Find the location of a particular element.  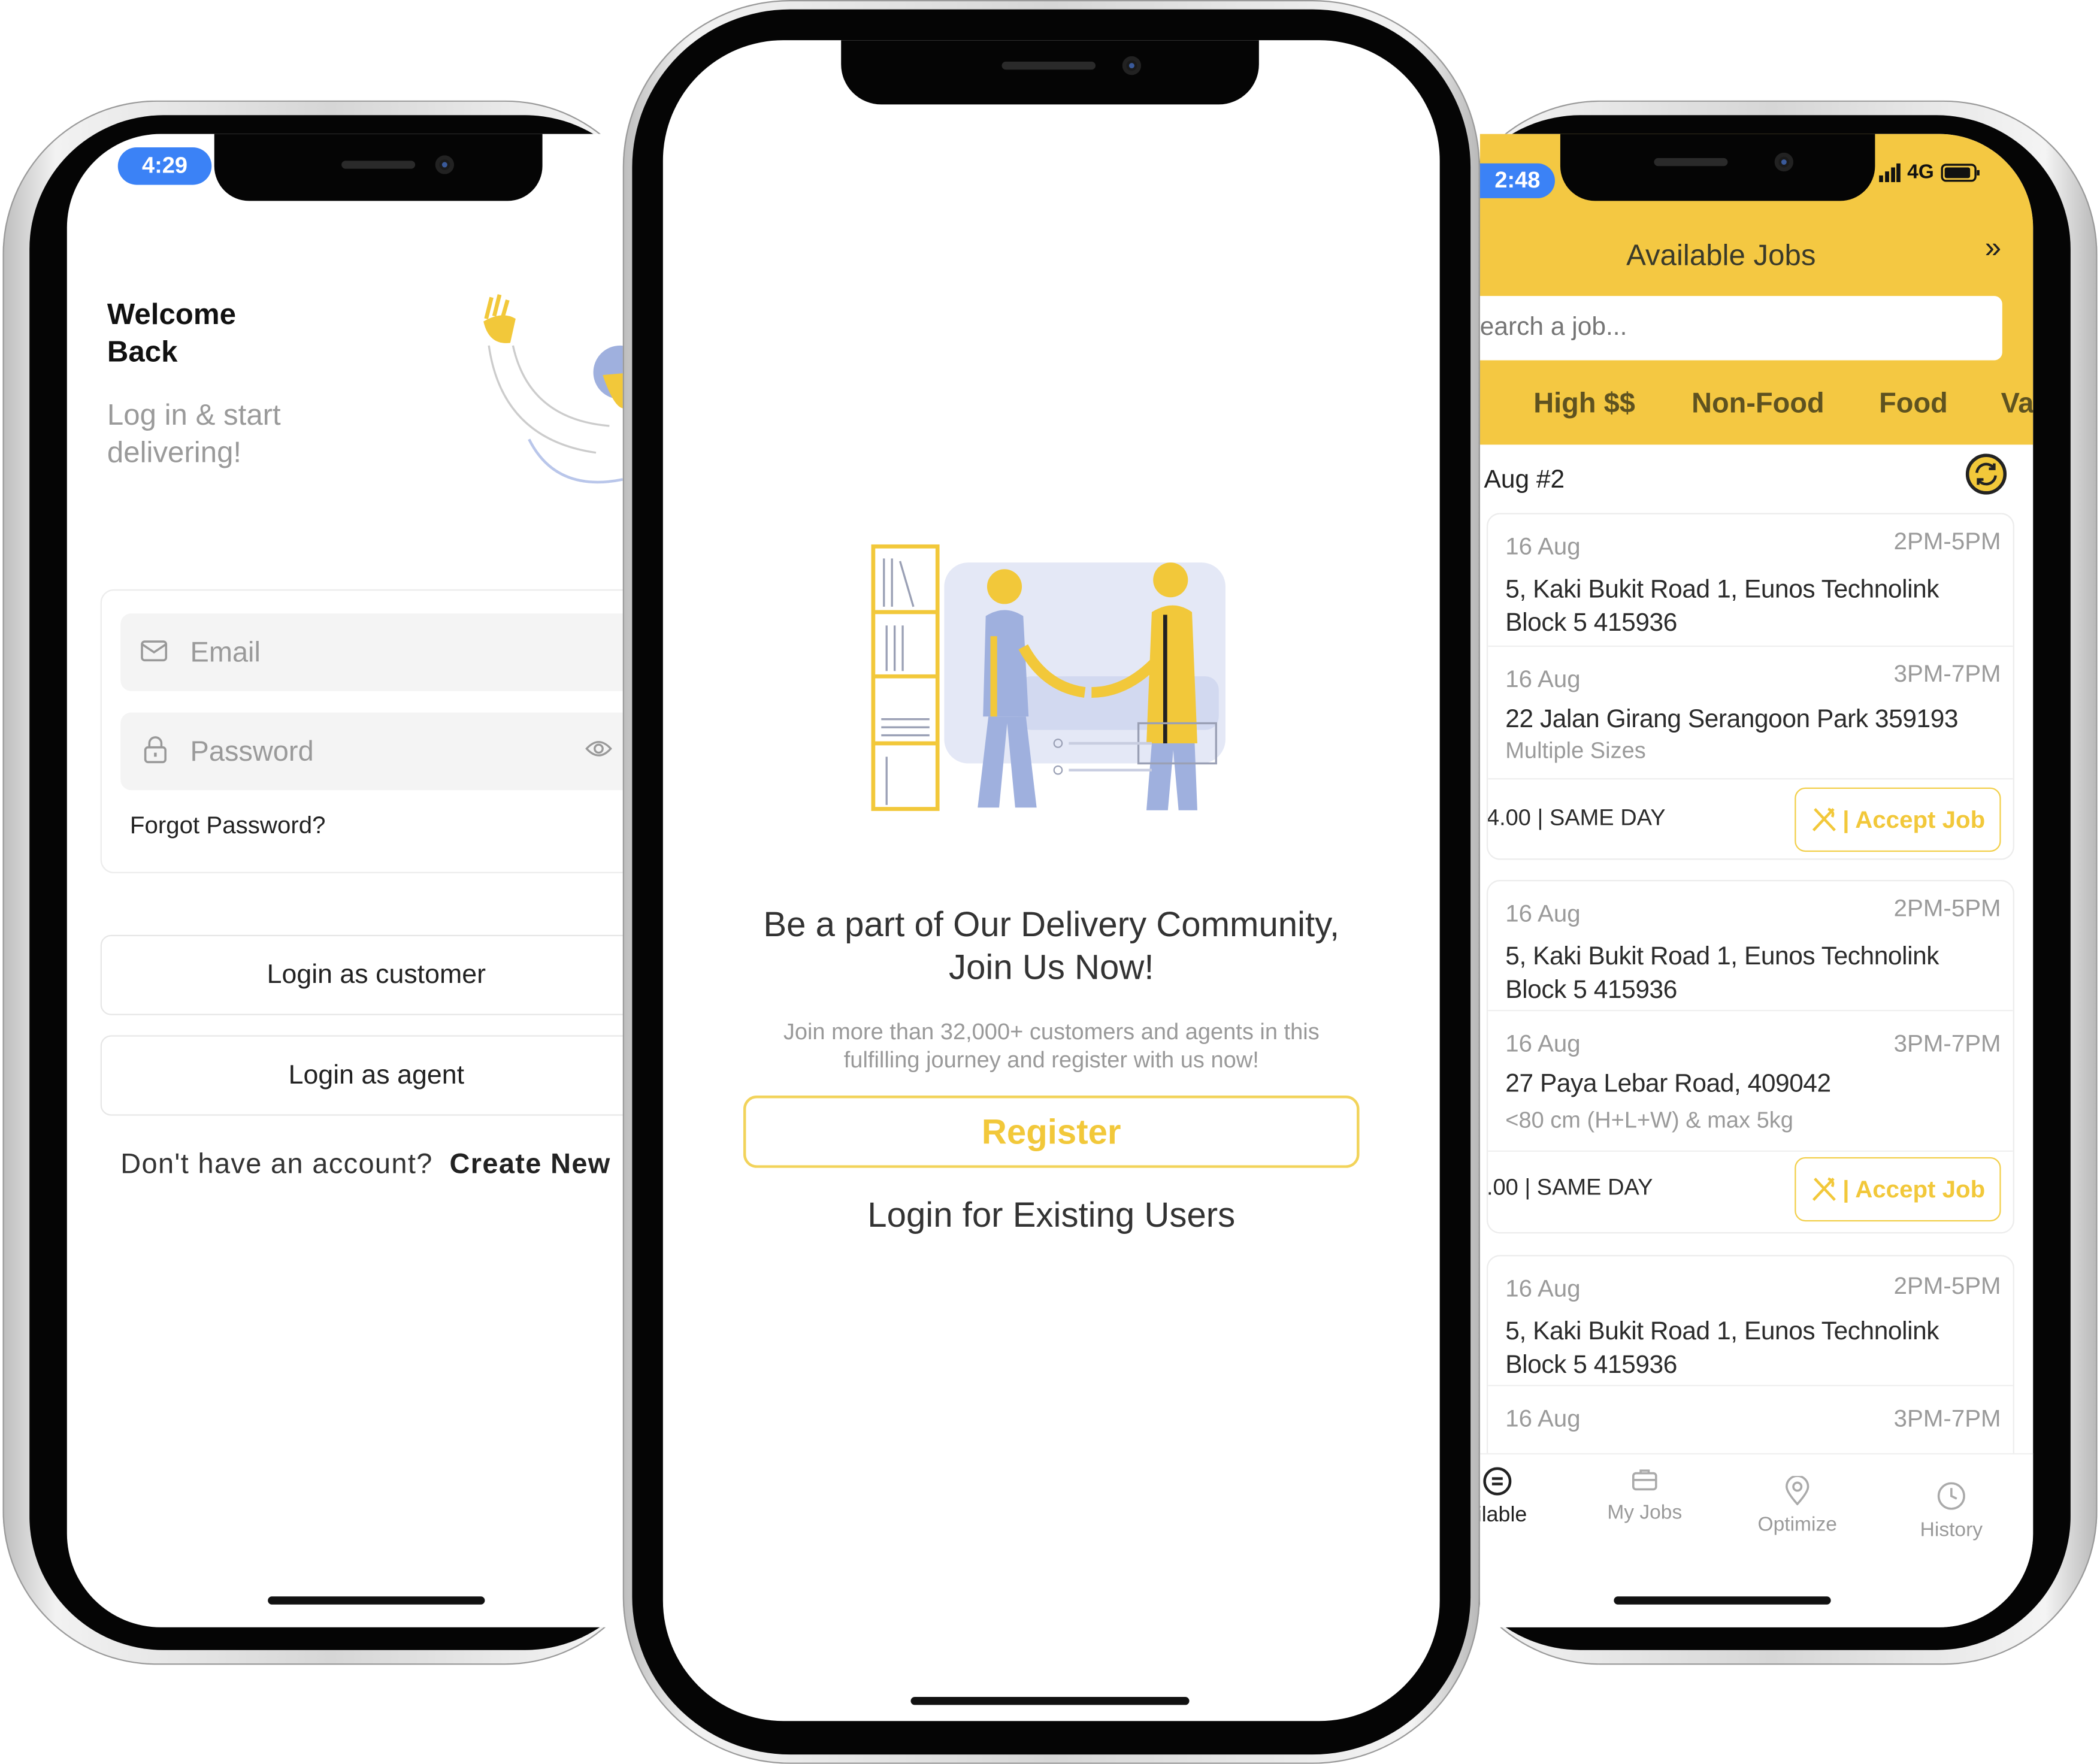

status-icons: 4G is located at coordinates (1930, 172).